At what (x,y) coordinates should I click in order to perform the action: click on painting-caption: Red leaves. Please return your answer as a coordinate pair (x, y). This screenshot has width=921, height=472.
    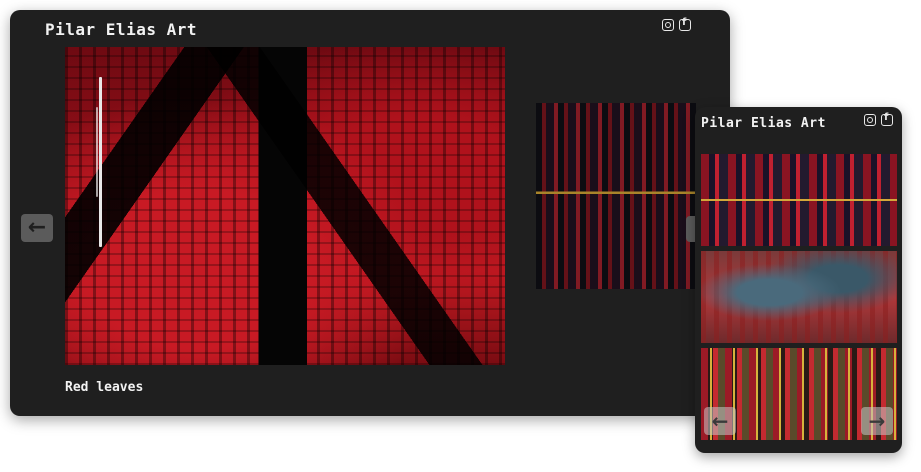
    Looking at the image, I should click on (104, 387).